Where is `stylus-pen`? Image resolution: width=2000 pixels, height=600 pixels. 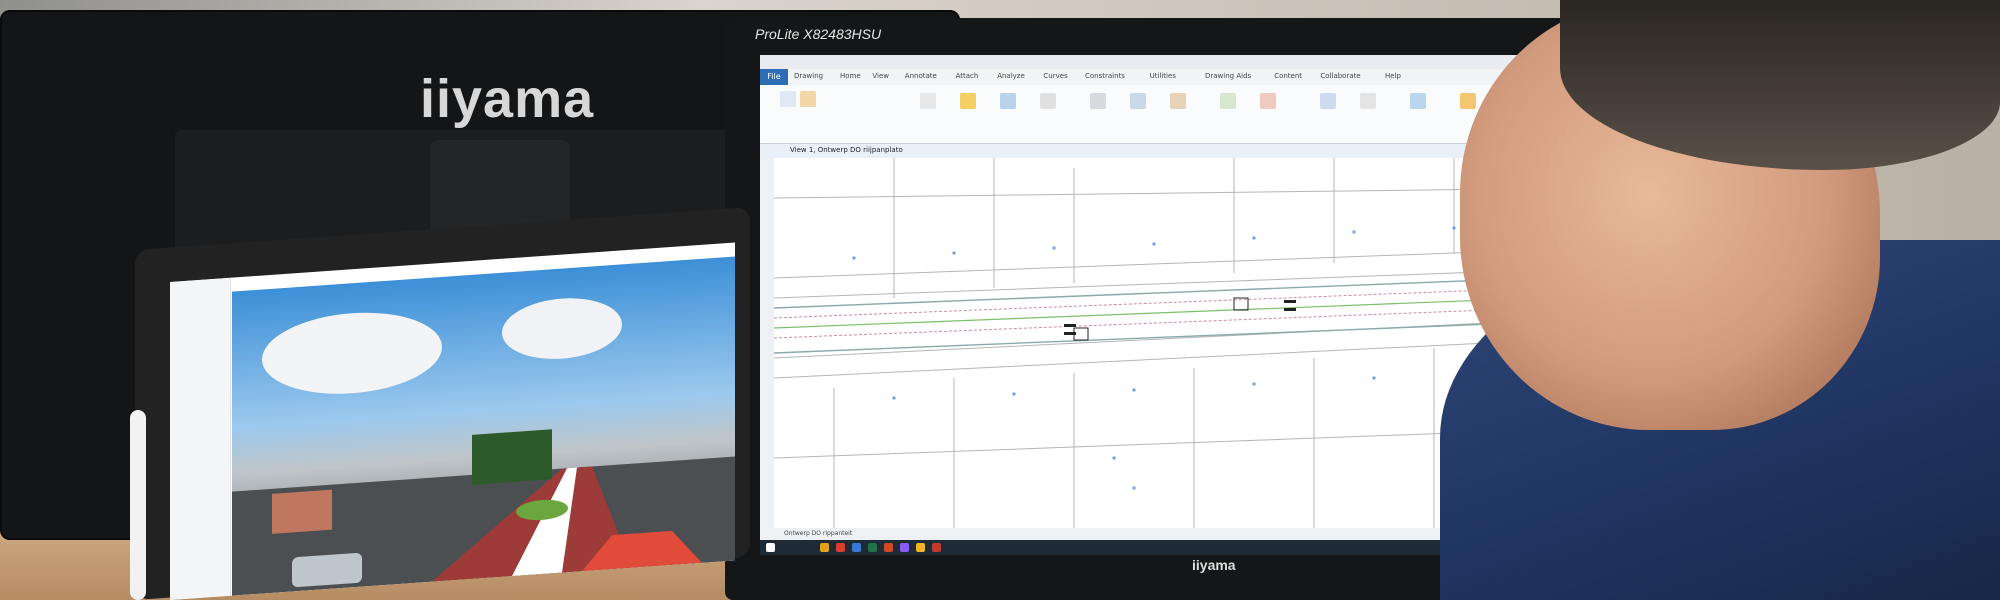 stylus-pen is located at coordinates (138, 505).